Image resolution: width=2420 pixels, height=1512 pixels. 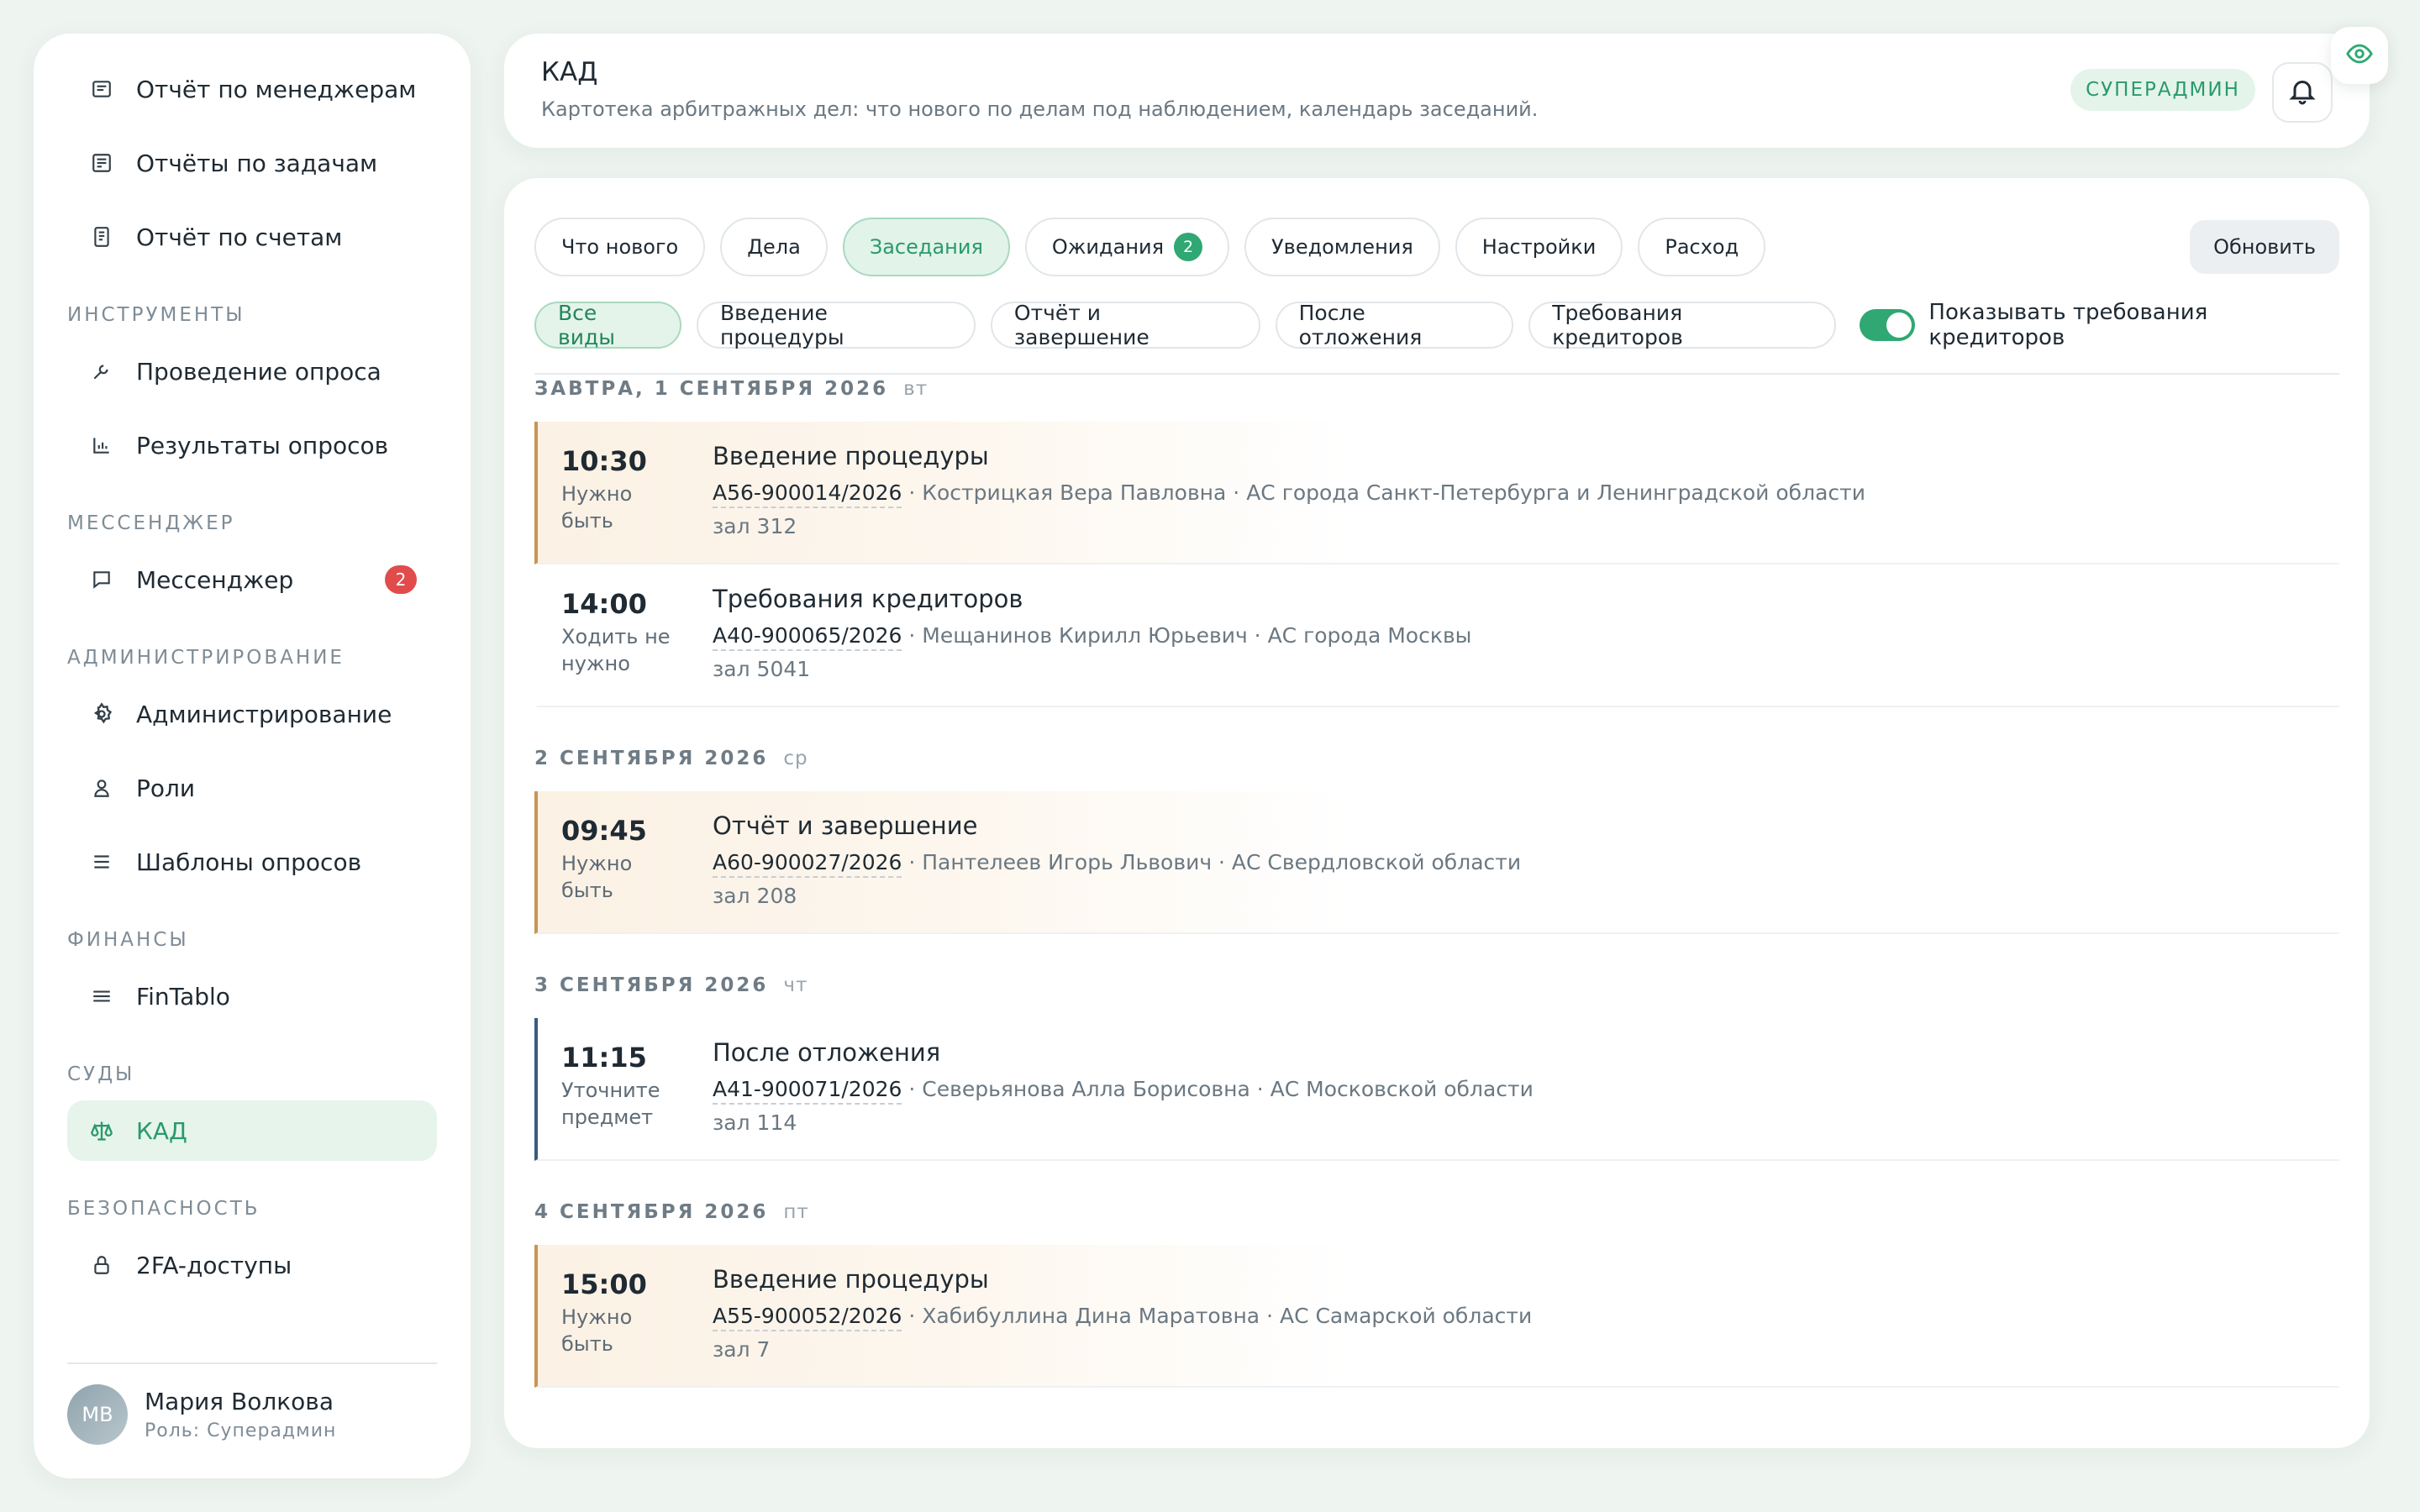 What do you see at coordinates (249, 862) in the screenshot?
I see `sidebar-item-label: Шаблоны опросов` at bounding box center [249, 862].